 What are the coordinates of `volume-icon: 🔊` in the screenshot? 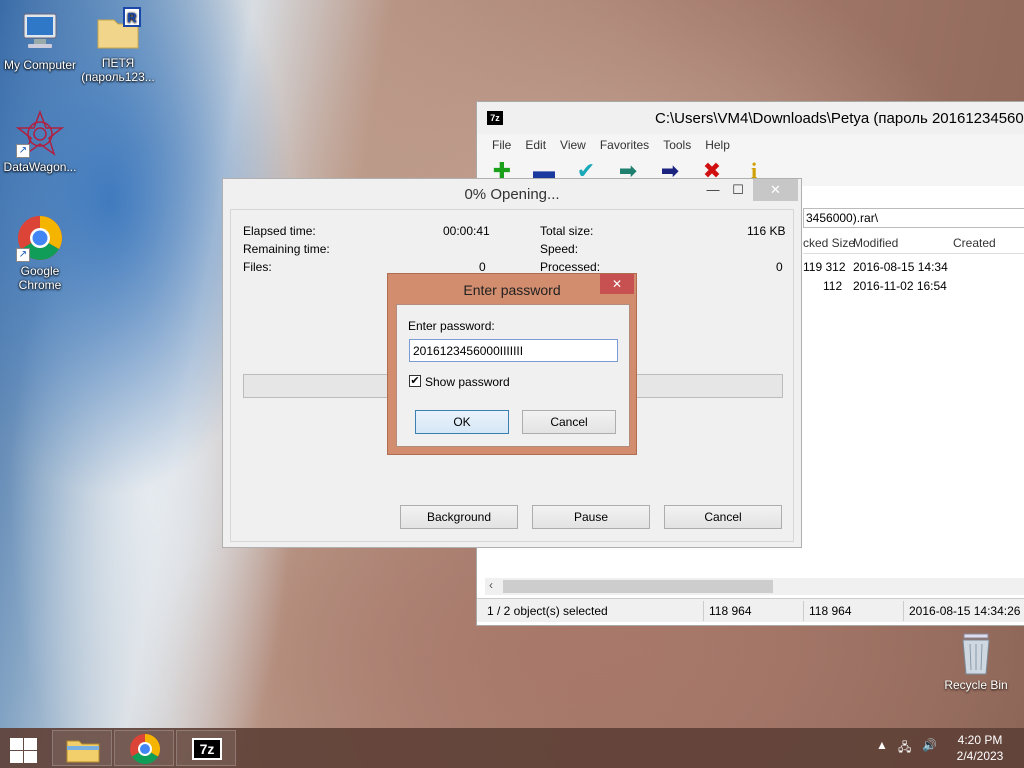 It's located at (929, 745).